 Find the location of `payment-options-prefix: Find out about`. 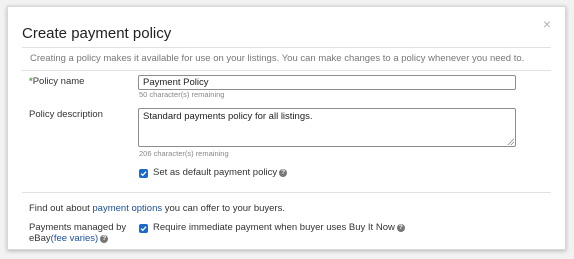

payment-options-prefix: Find out about is located at coordinates (61, 208).